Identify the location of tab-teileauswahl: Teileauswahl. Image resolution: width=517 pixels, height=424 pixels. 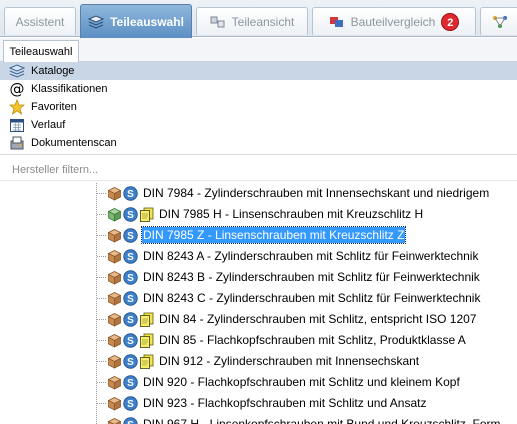
(136, 21).